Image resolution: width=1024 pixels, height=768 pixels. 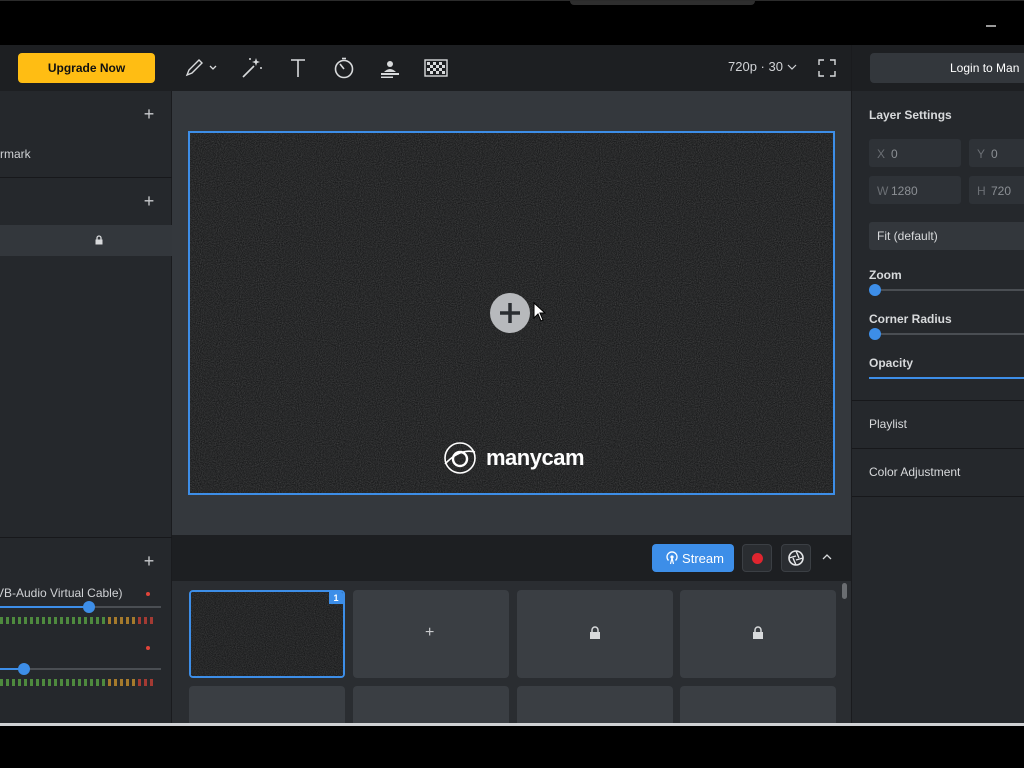 I want to click on fit-mode-select: Fit (default), so click(x=946, y=236).